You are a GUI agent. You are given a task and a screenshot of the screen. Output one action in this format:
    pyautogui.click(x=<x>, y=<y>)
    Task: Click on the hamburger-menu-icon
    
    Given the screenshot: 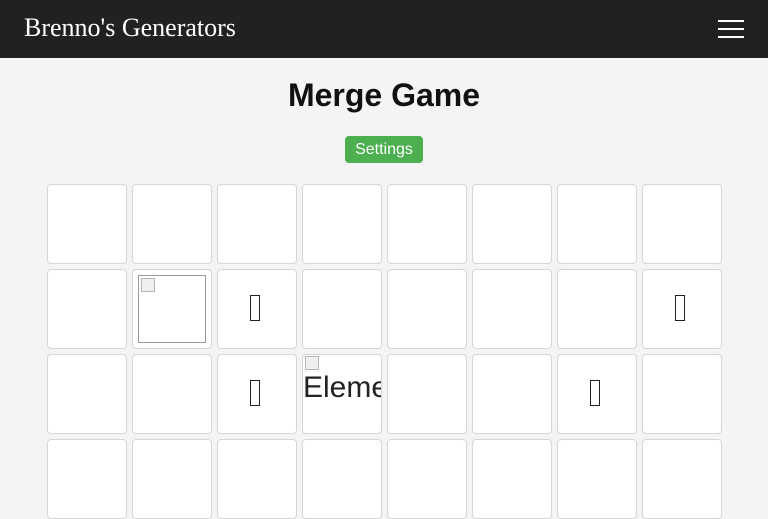 What is the action you would take?
    pyautogui.click(x=731, y=29)
    